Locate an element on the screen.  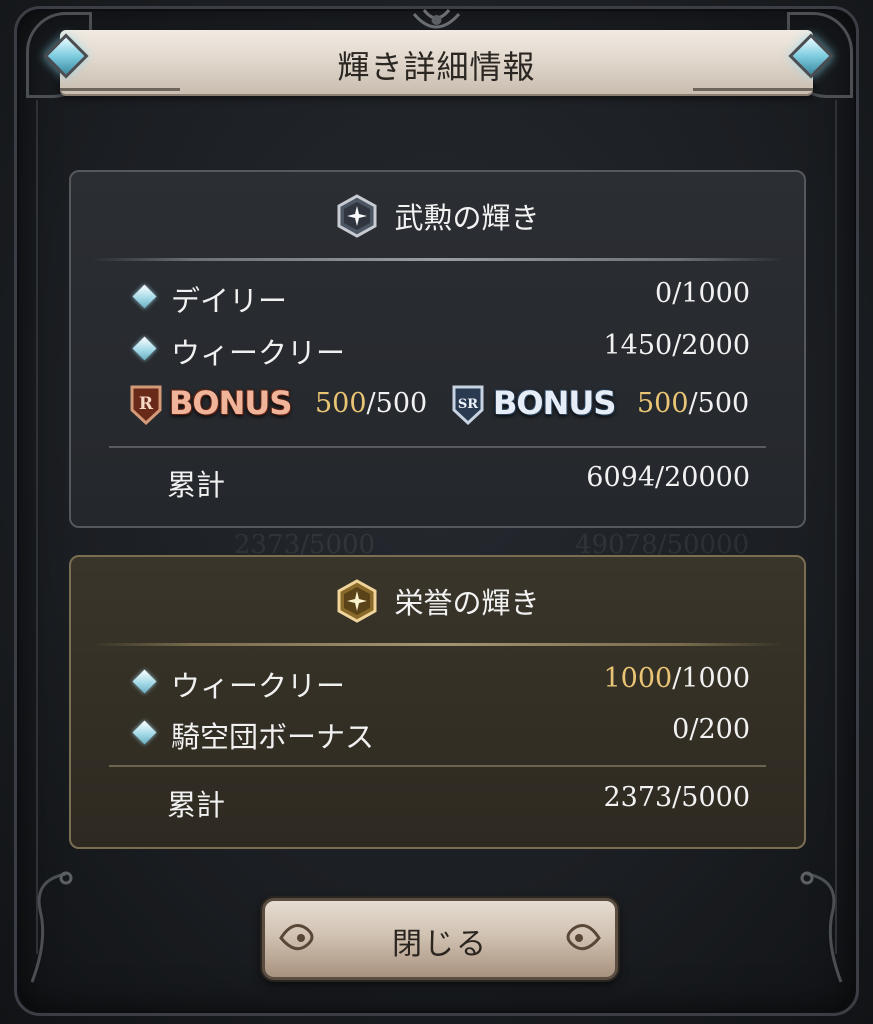
r-badge-icon: R is located at coordinates (146, 405).